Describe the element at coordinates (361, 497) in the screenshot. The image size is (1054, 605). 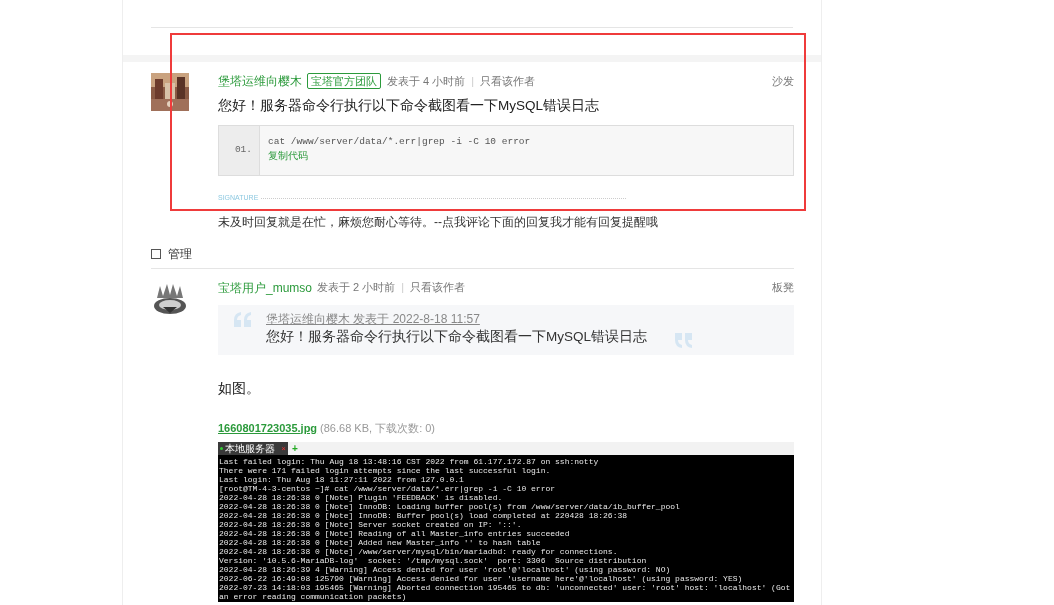
I see `terminal-line: 2022-04-28 18:26:38 0 [Note] Plugin 'FEEDBACK' is disabled.` at that location.